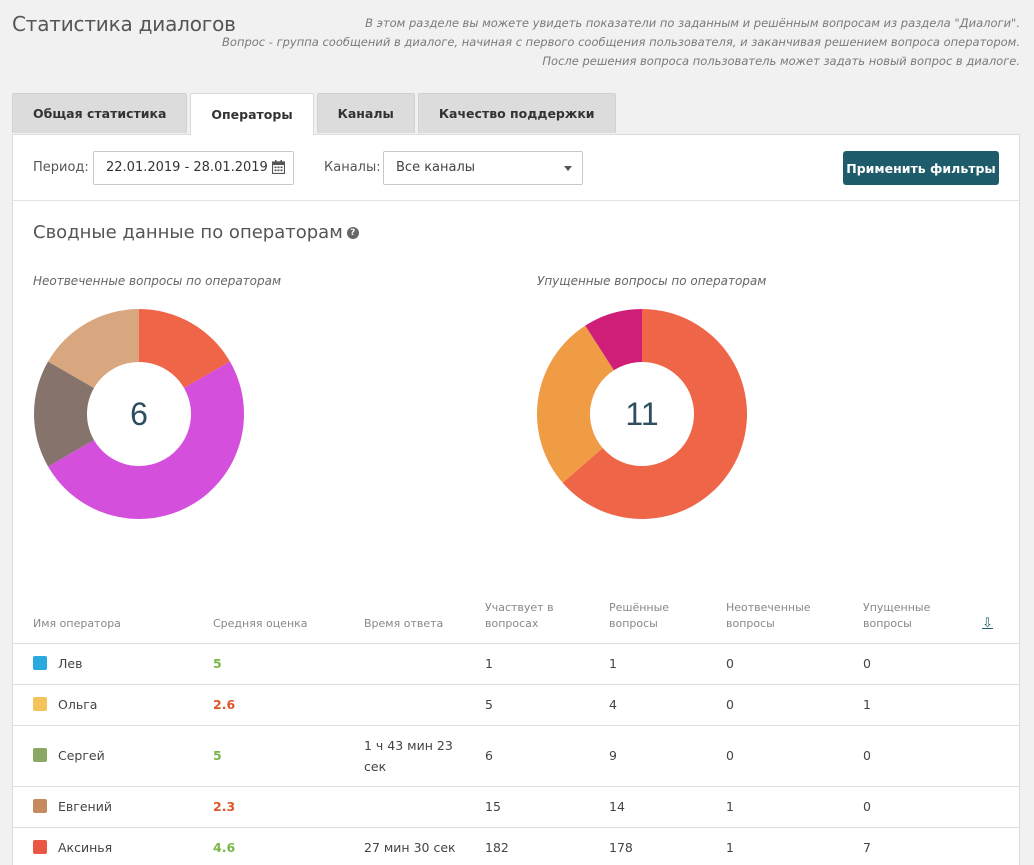 The height and width of the screenshot is (865, 1034). I want to click on response-time: 27 мин 30 сек, so click(424, 846).